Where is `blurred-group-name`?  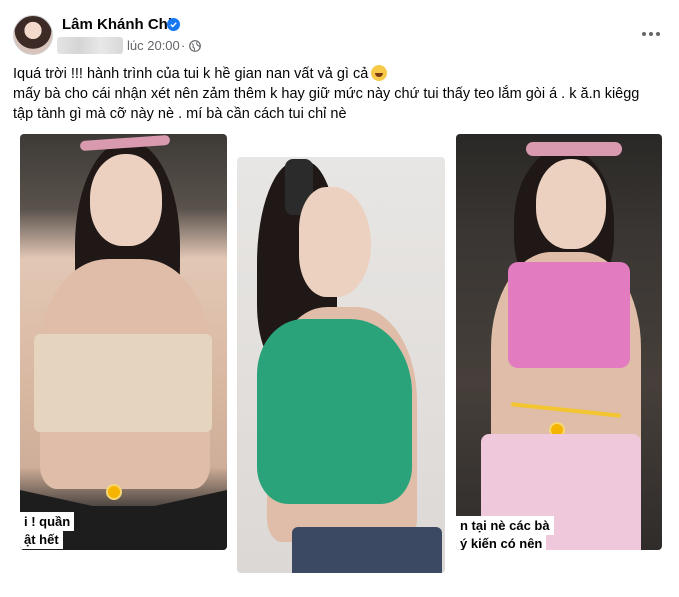
blurred-group-name is located at coordinates (90, 45).